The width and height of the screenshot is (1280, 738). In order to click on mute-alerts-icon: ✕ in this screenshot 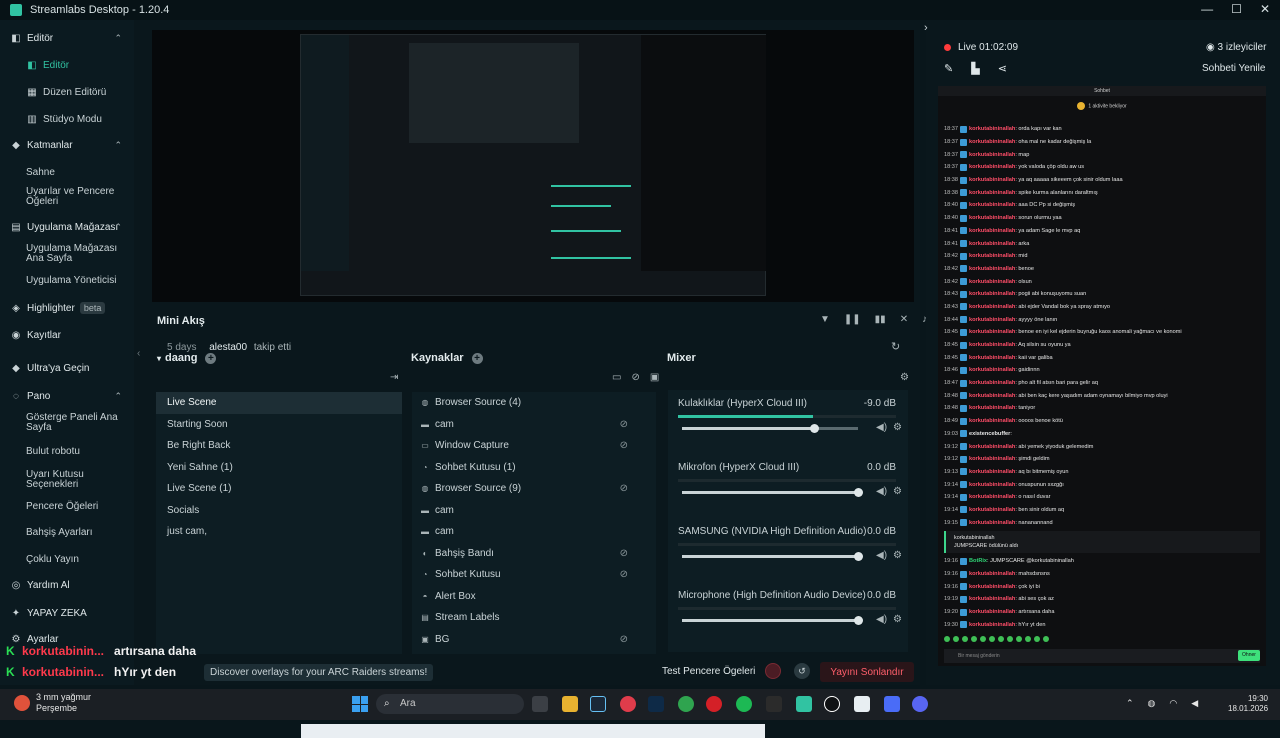, I will do `click(904, 319)`.